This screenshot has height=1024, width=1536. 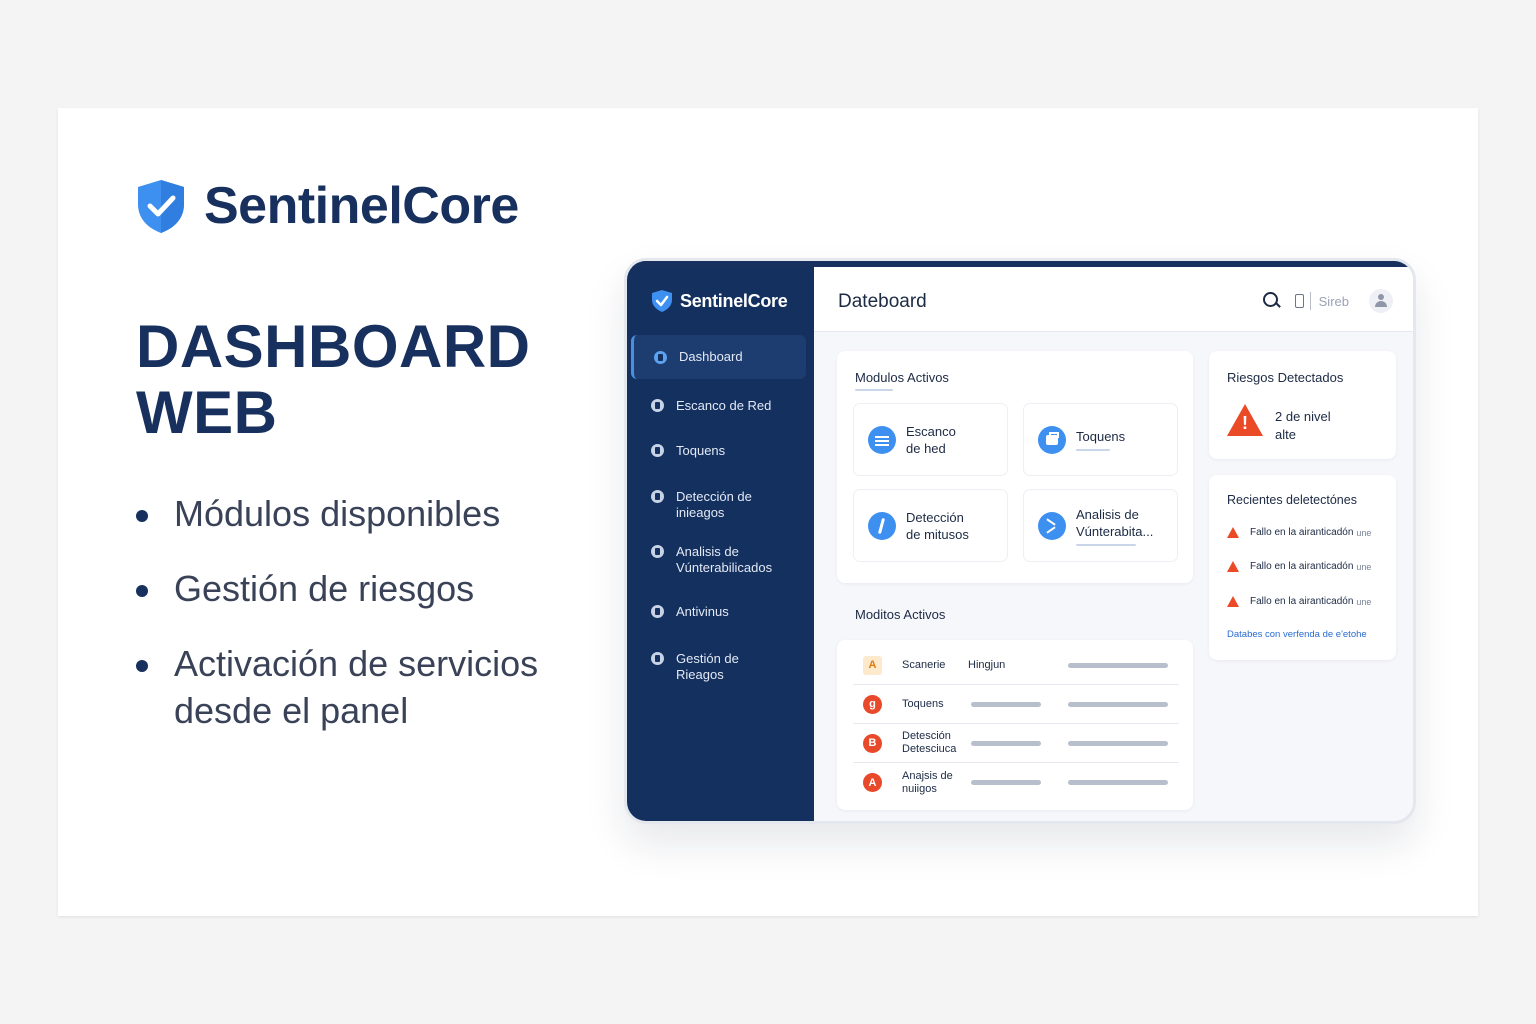 I want to click on sidebar-item-antivirus: Antivinus, so click(x=720, y=612).